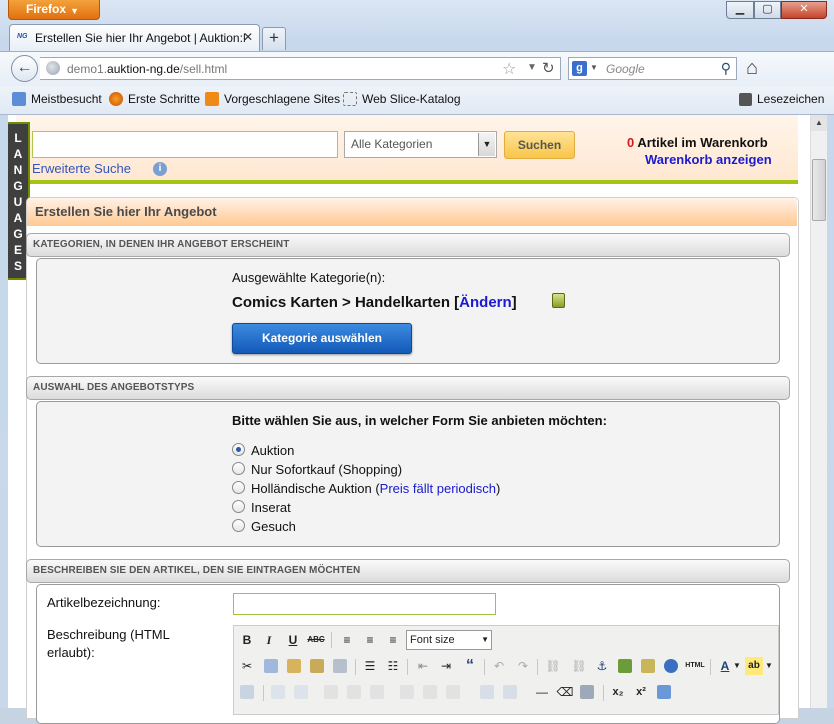 The height and width of the screenshot is (724, 834). Describe the element at coordinates (327, 469) in the screenshot. I see `radio-label: Nur Sofortkauf (Shopping)` at that location.